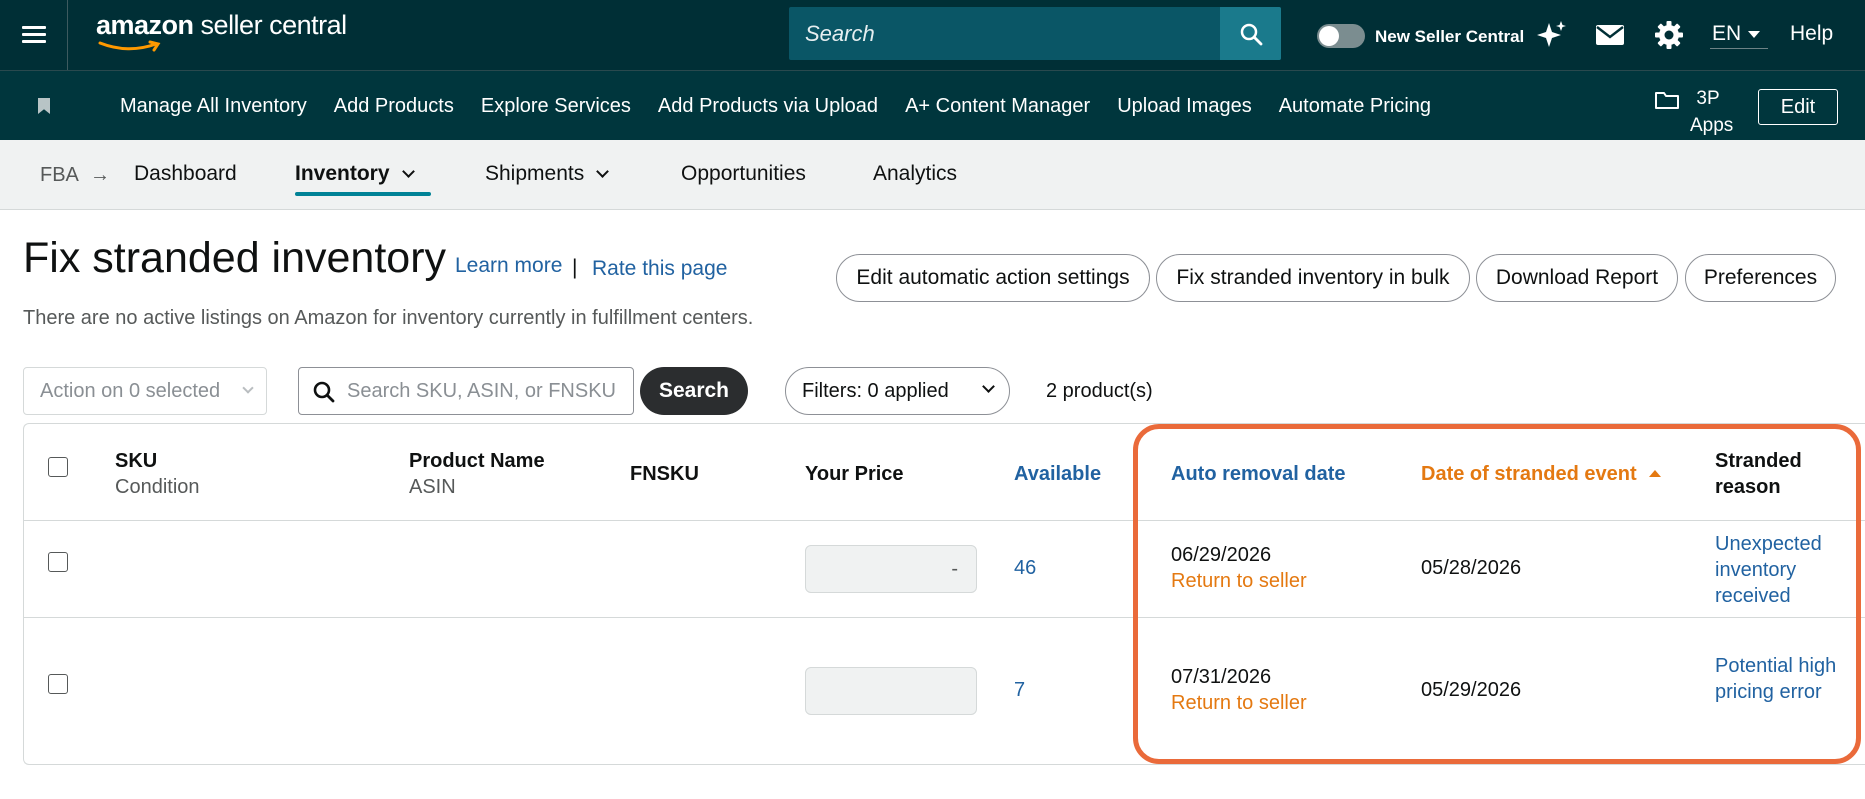 The height and width of the screenshot is (799, 1865). I want to click on menu-icon, so click(33, 35).